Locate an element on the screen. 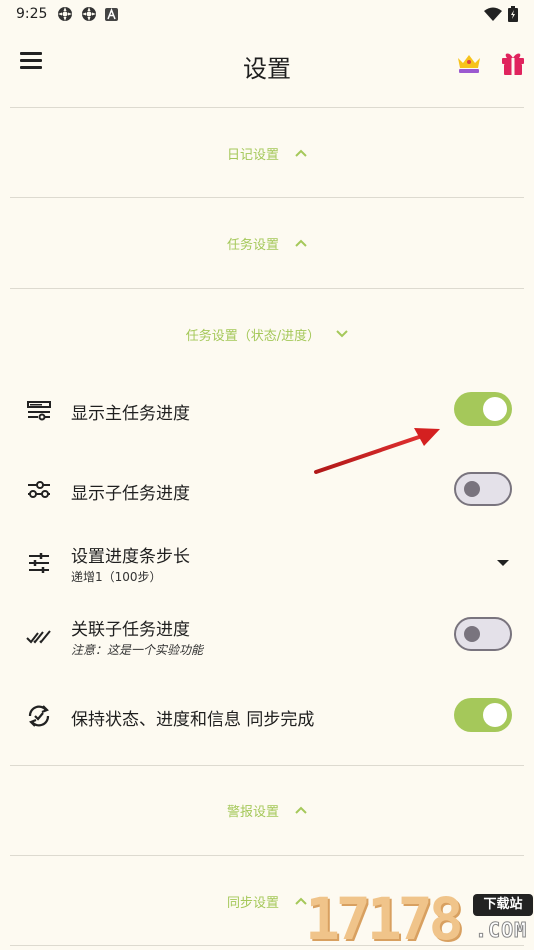 This screenshot has width=534, height=950. a-badge-icon is located at coordinates (112, 14).